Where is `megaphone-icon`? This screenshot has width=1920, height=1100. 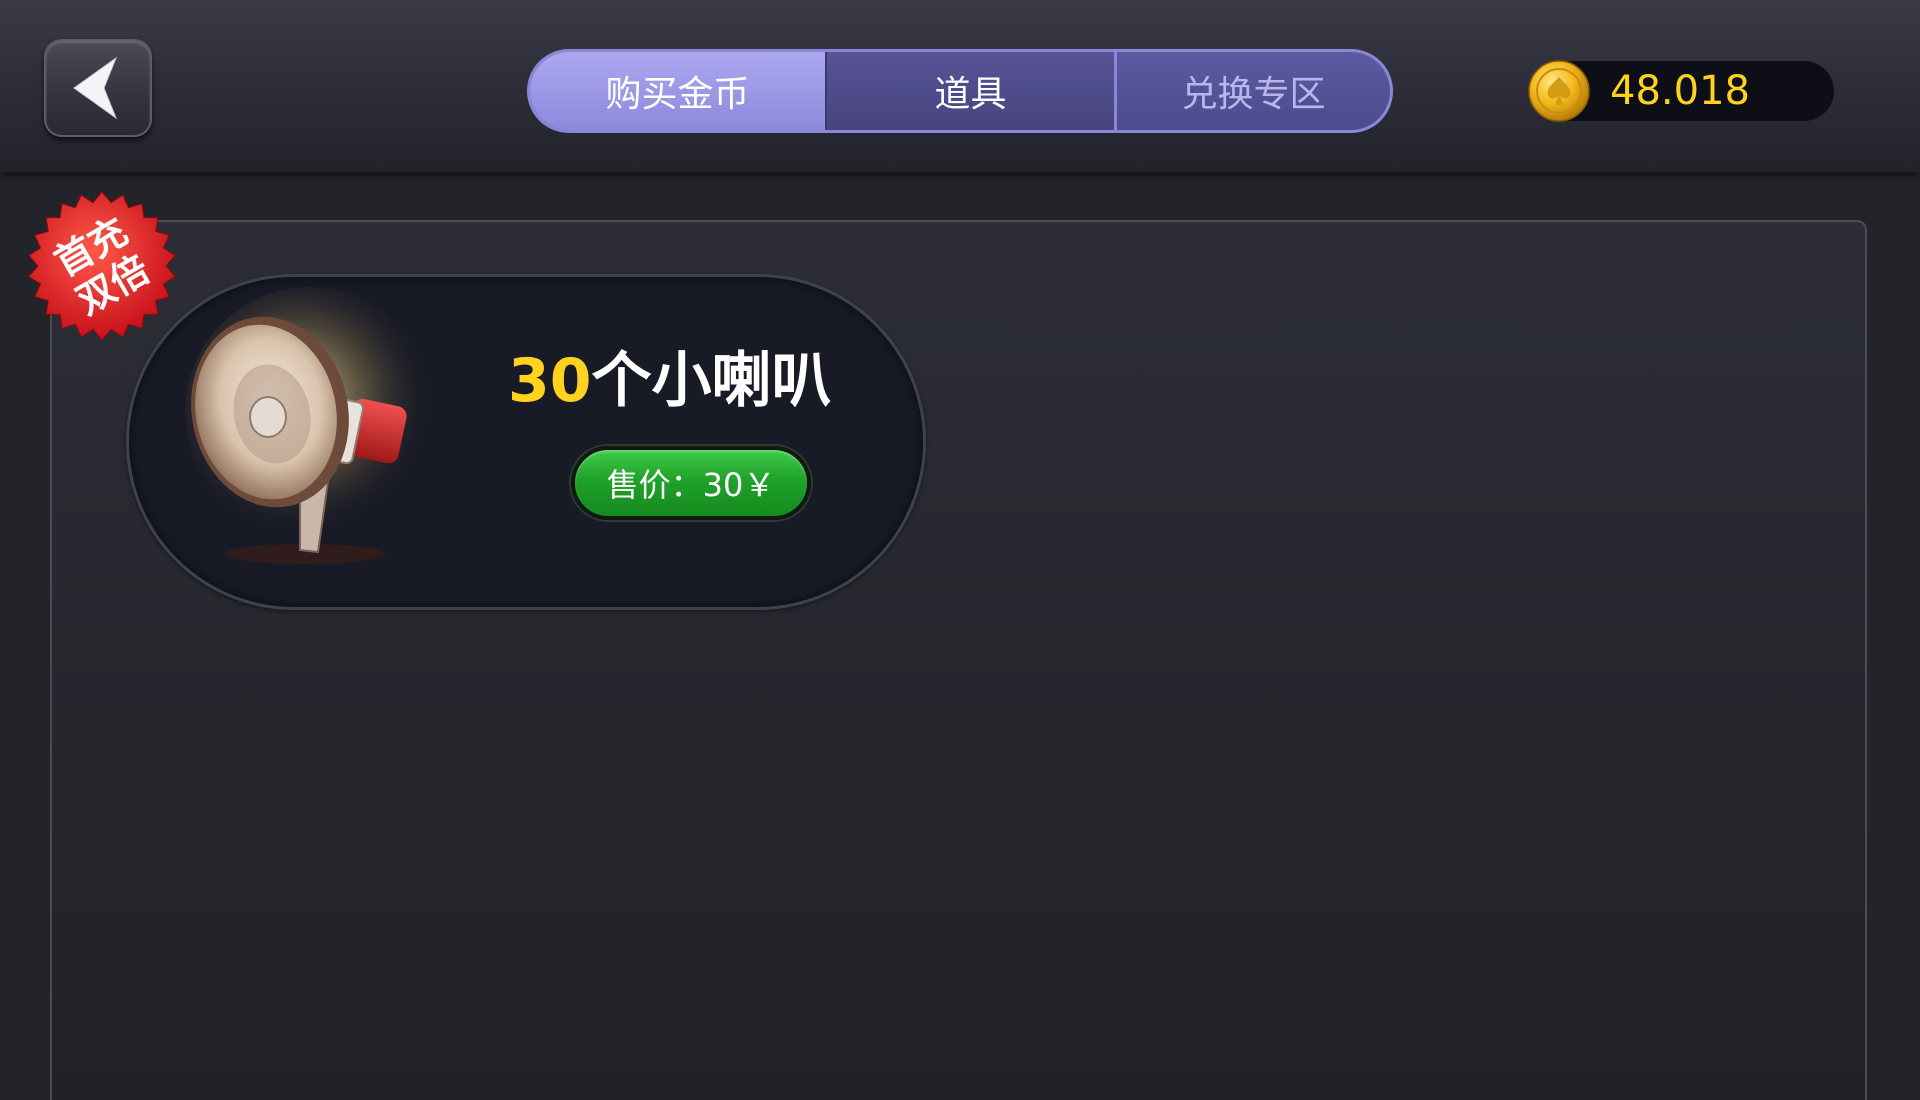
megaphone-icon is located at coordinates (310, 425).